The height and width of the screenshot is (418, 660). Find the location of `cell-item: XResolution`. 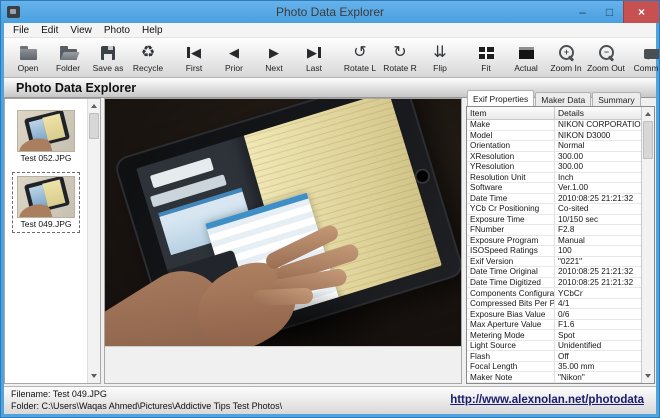

cell-item: XResolution is located at coordinates (511, 156).